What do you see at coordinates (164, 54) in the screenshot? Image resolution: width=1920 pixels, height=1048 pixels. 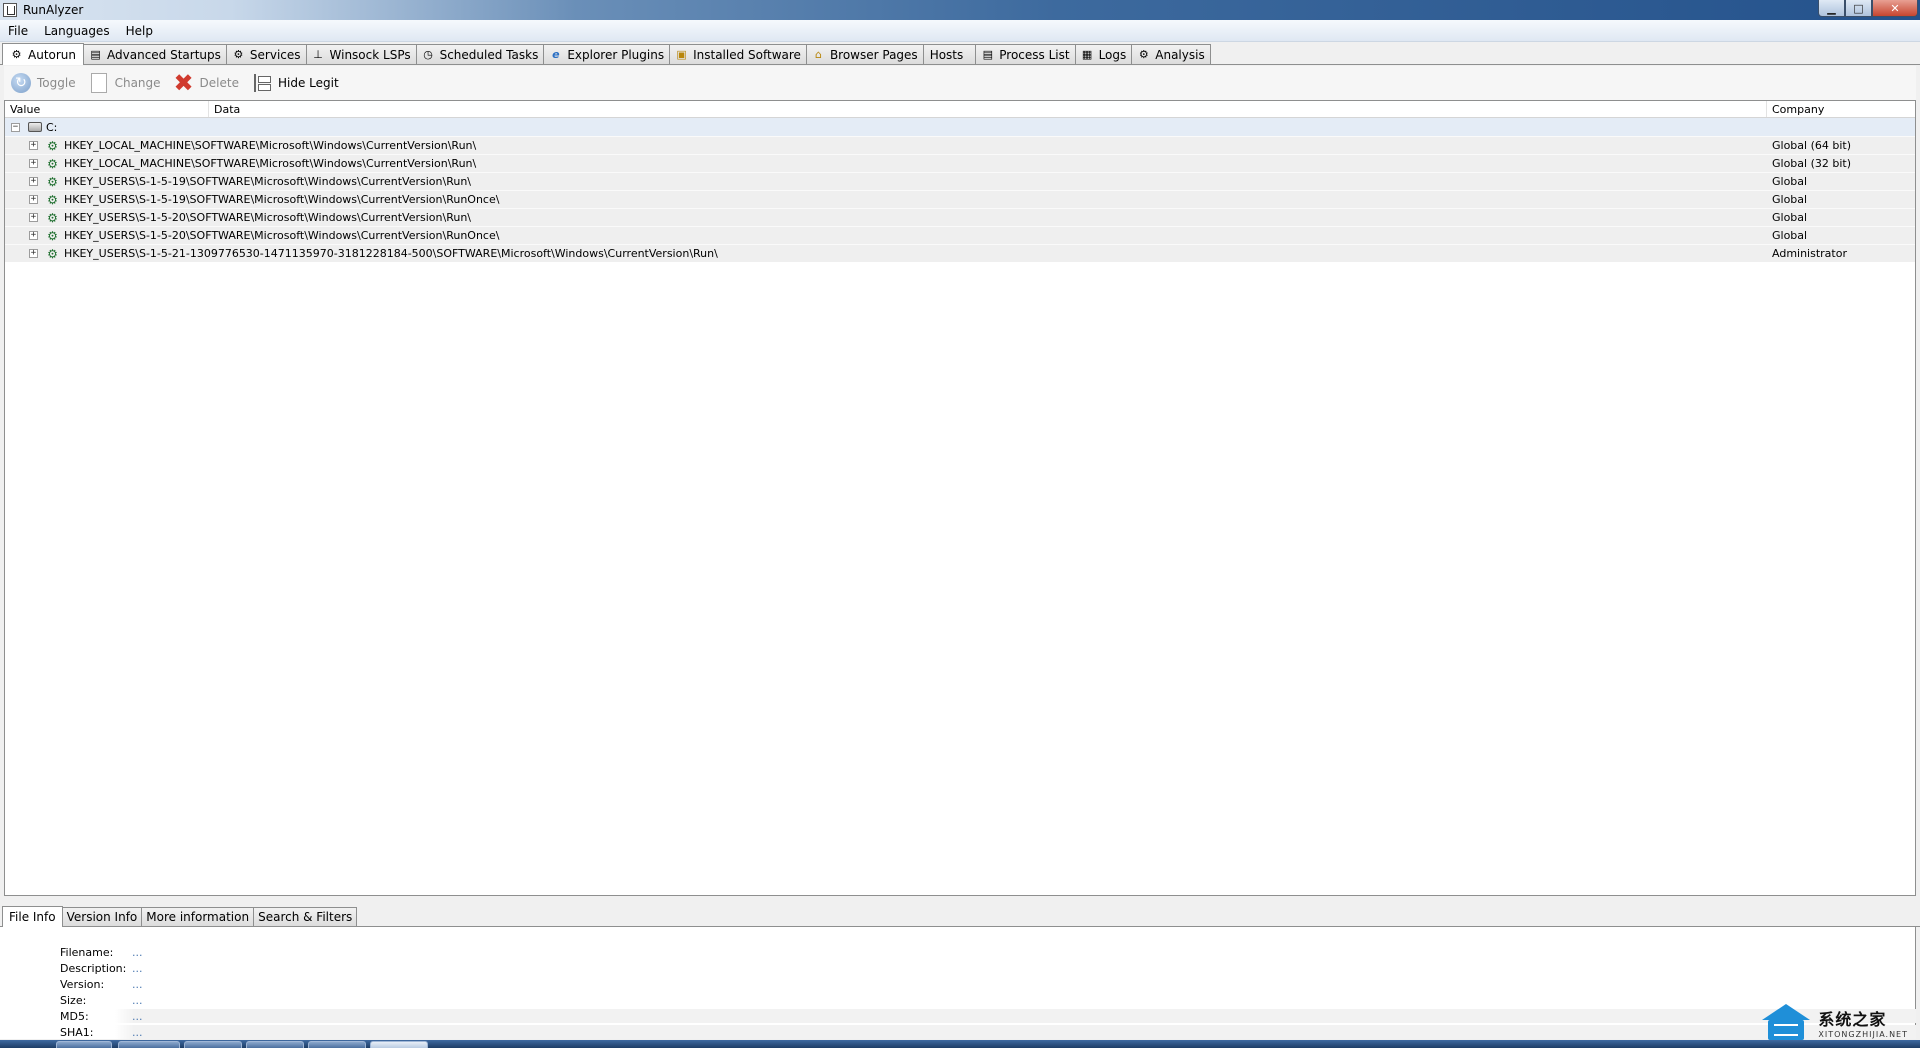 I see `tab-label: Advanced Startups` at bounding box center [164, 54].